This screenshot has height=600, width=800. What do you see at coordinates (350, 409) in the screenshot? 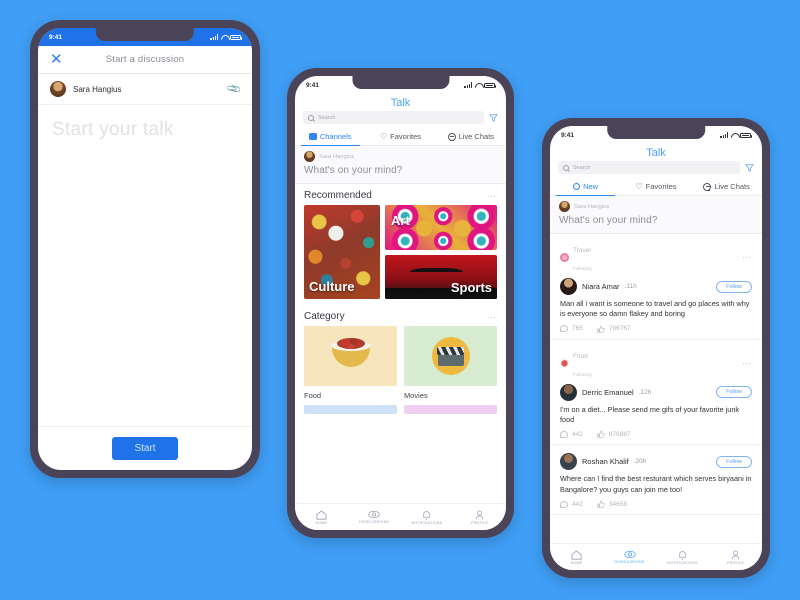
I see `placeholder-strip-blue` at bounding box center [350, 409].